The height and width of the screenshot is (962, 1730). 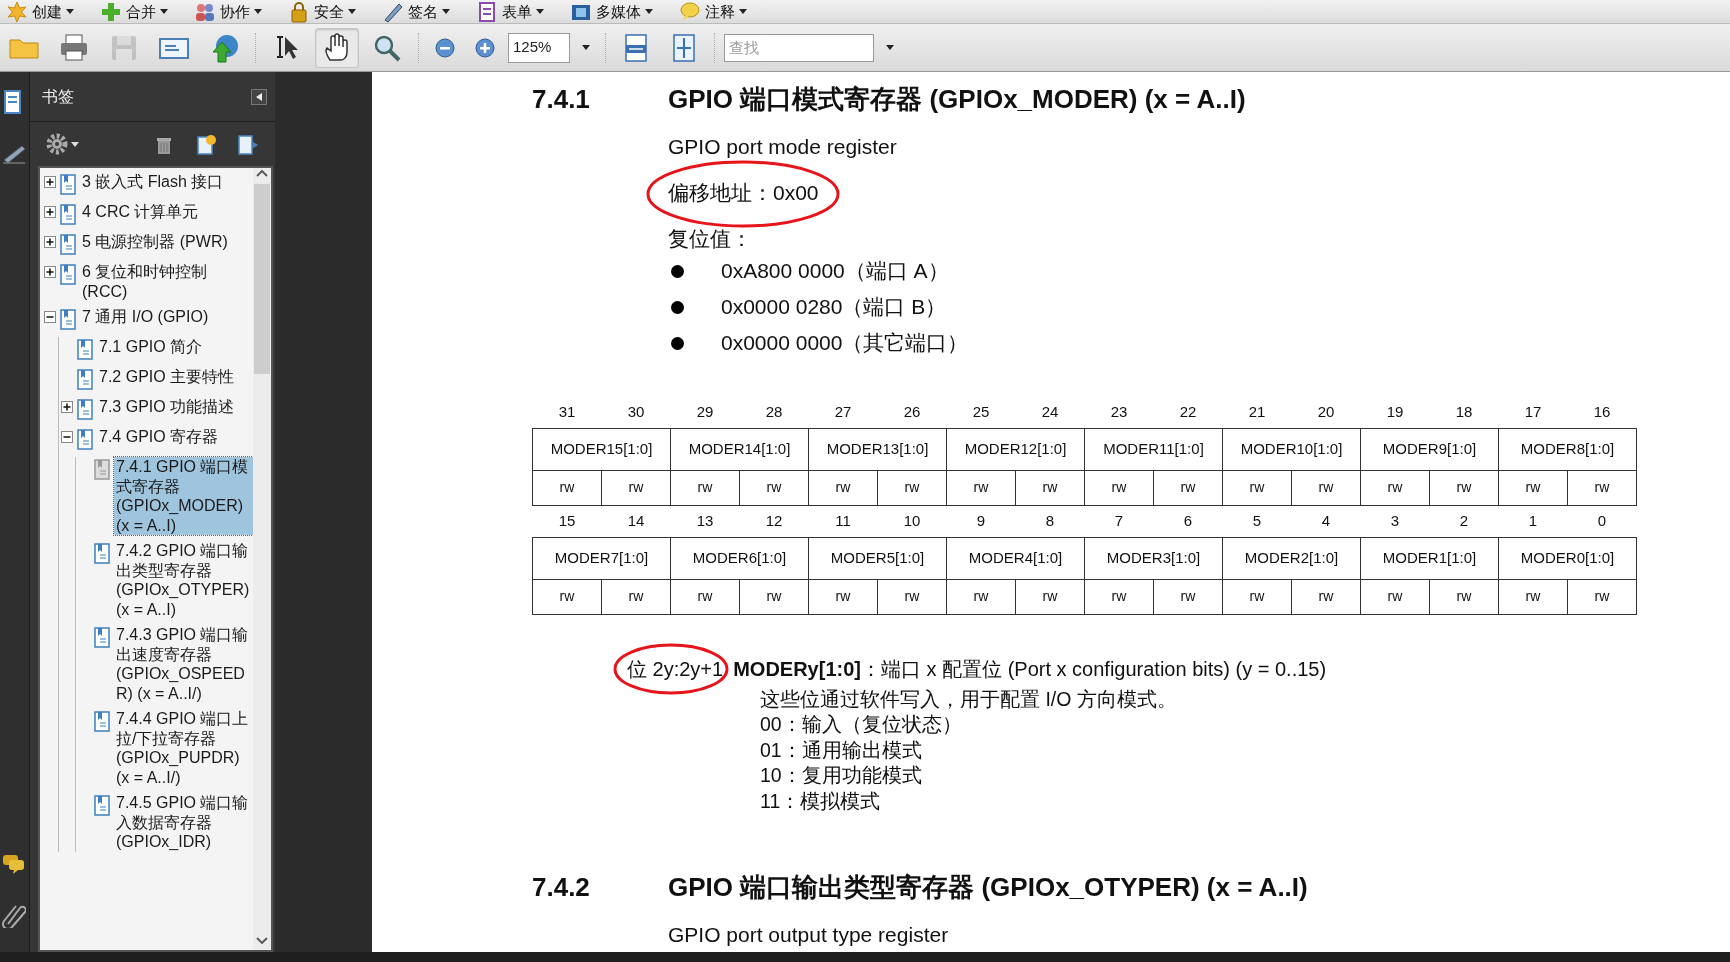 What do you see at coordinates (835, 271) in the screenshot?
I see `reset-value: 0xA800 0000（端口 A）` at bounding box center [835, 271].